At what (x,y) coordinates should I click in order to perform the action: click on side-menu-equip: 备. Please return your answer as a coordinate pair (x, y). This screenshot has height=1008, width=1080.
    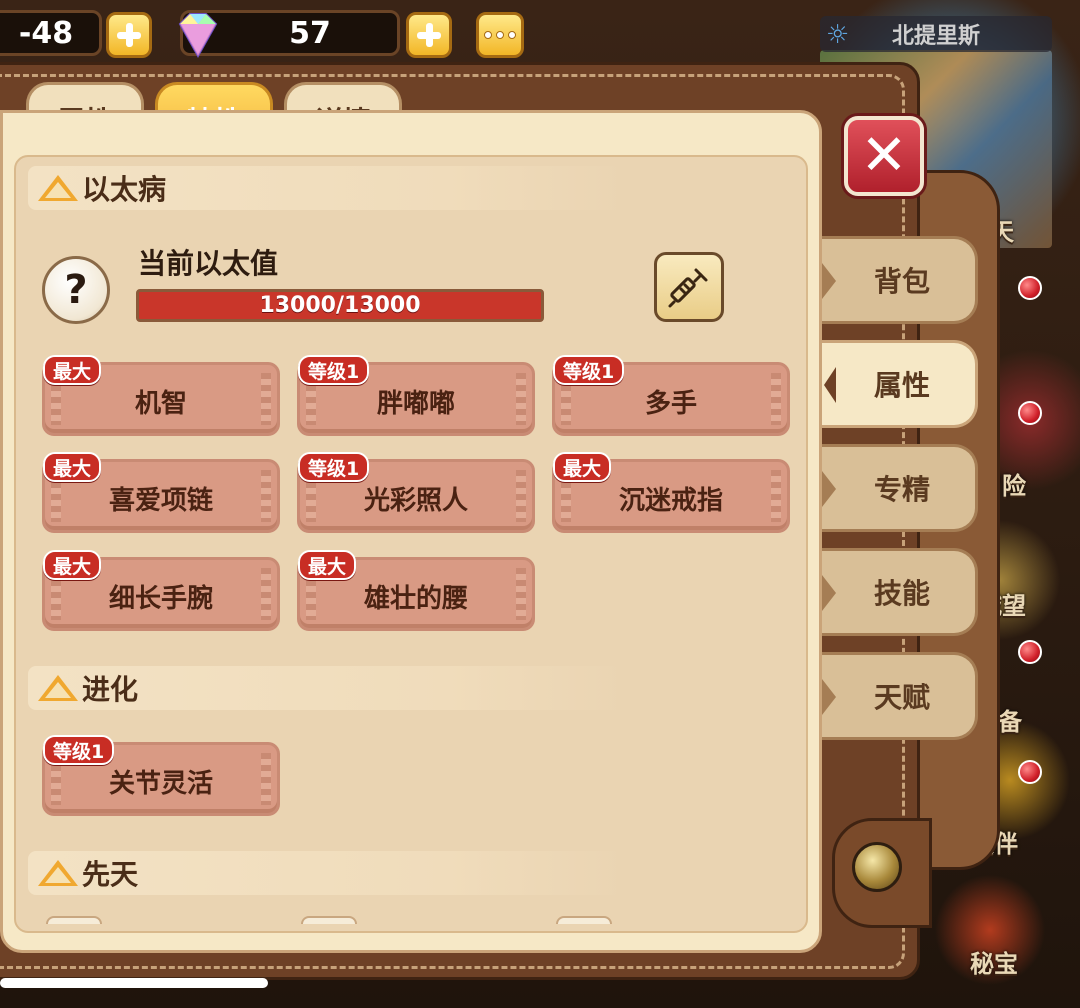
    Looking at the image, I should click on (1010, 719).